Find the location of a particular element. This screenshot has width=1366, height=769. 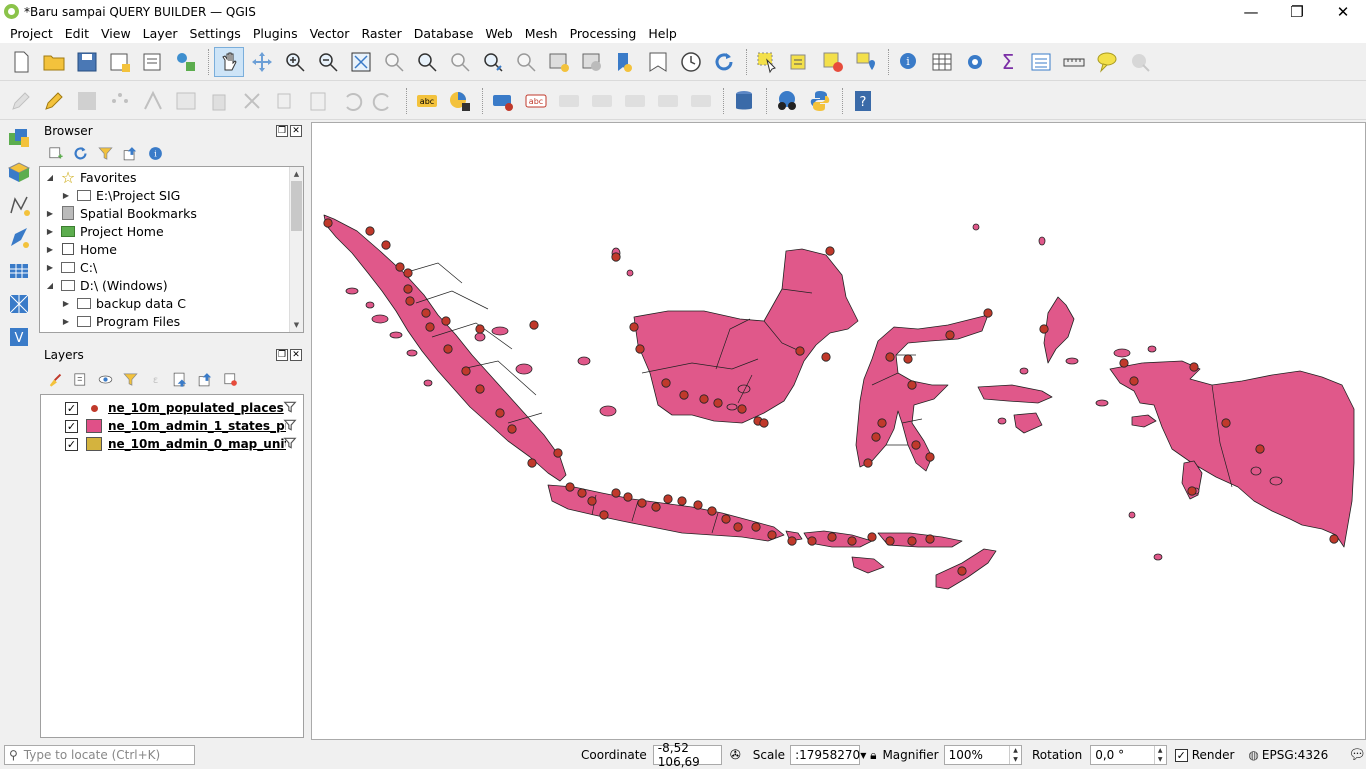

locator-bar: ⚲ Type to locate (Ctrl+K) is located at coordinates (99, 755).